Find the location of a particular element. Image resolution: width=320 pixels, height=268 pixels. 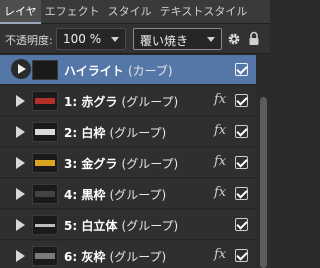

layer-label: 4: 黒枠 (グループ) is located at coordinates (115, 195).